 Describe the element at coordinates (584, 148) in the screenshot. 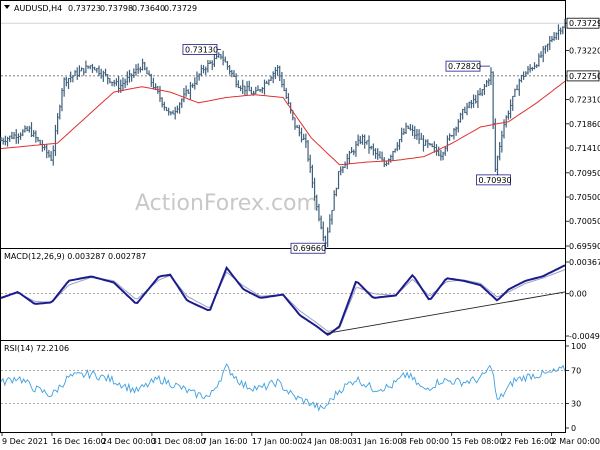

I see `price-y-tick-label: 0.71410` at that location.